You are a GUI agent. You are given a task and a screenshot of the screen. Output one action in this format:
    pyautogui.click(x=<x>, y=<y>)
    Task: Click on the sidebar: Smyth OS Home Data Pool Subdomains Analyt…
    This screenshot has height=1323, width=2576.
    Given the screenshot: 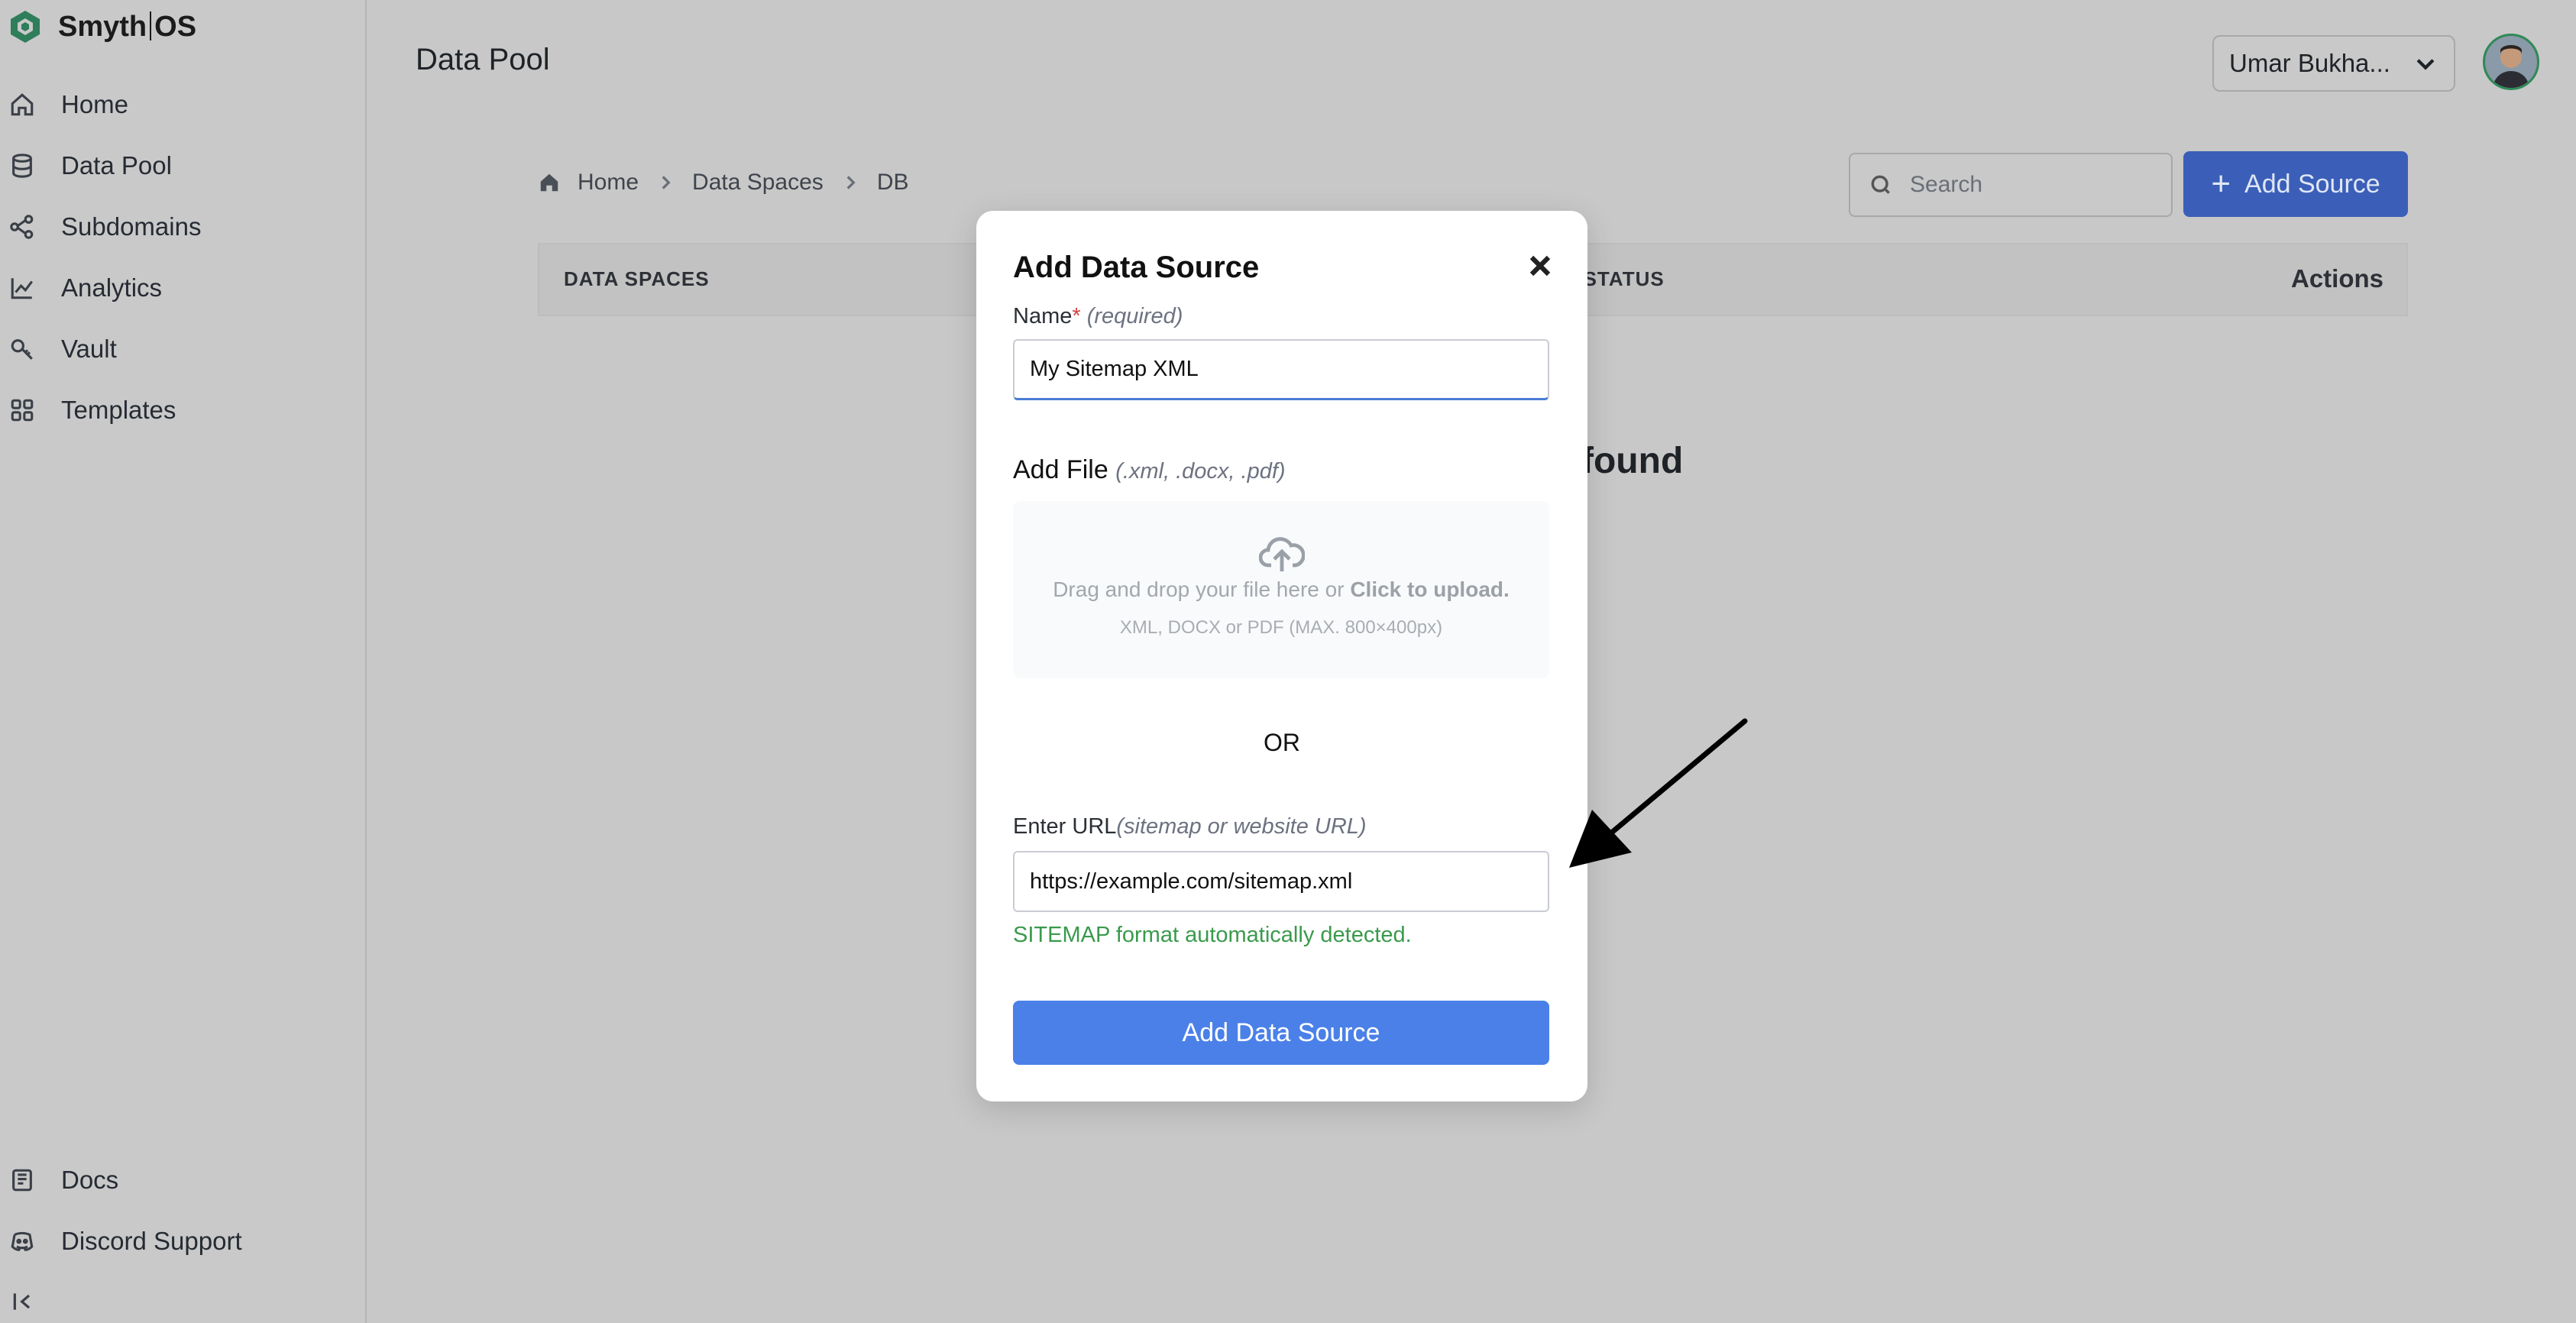 What is the action you would take?
    pyautogui.click(x=183, y=661)
    